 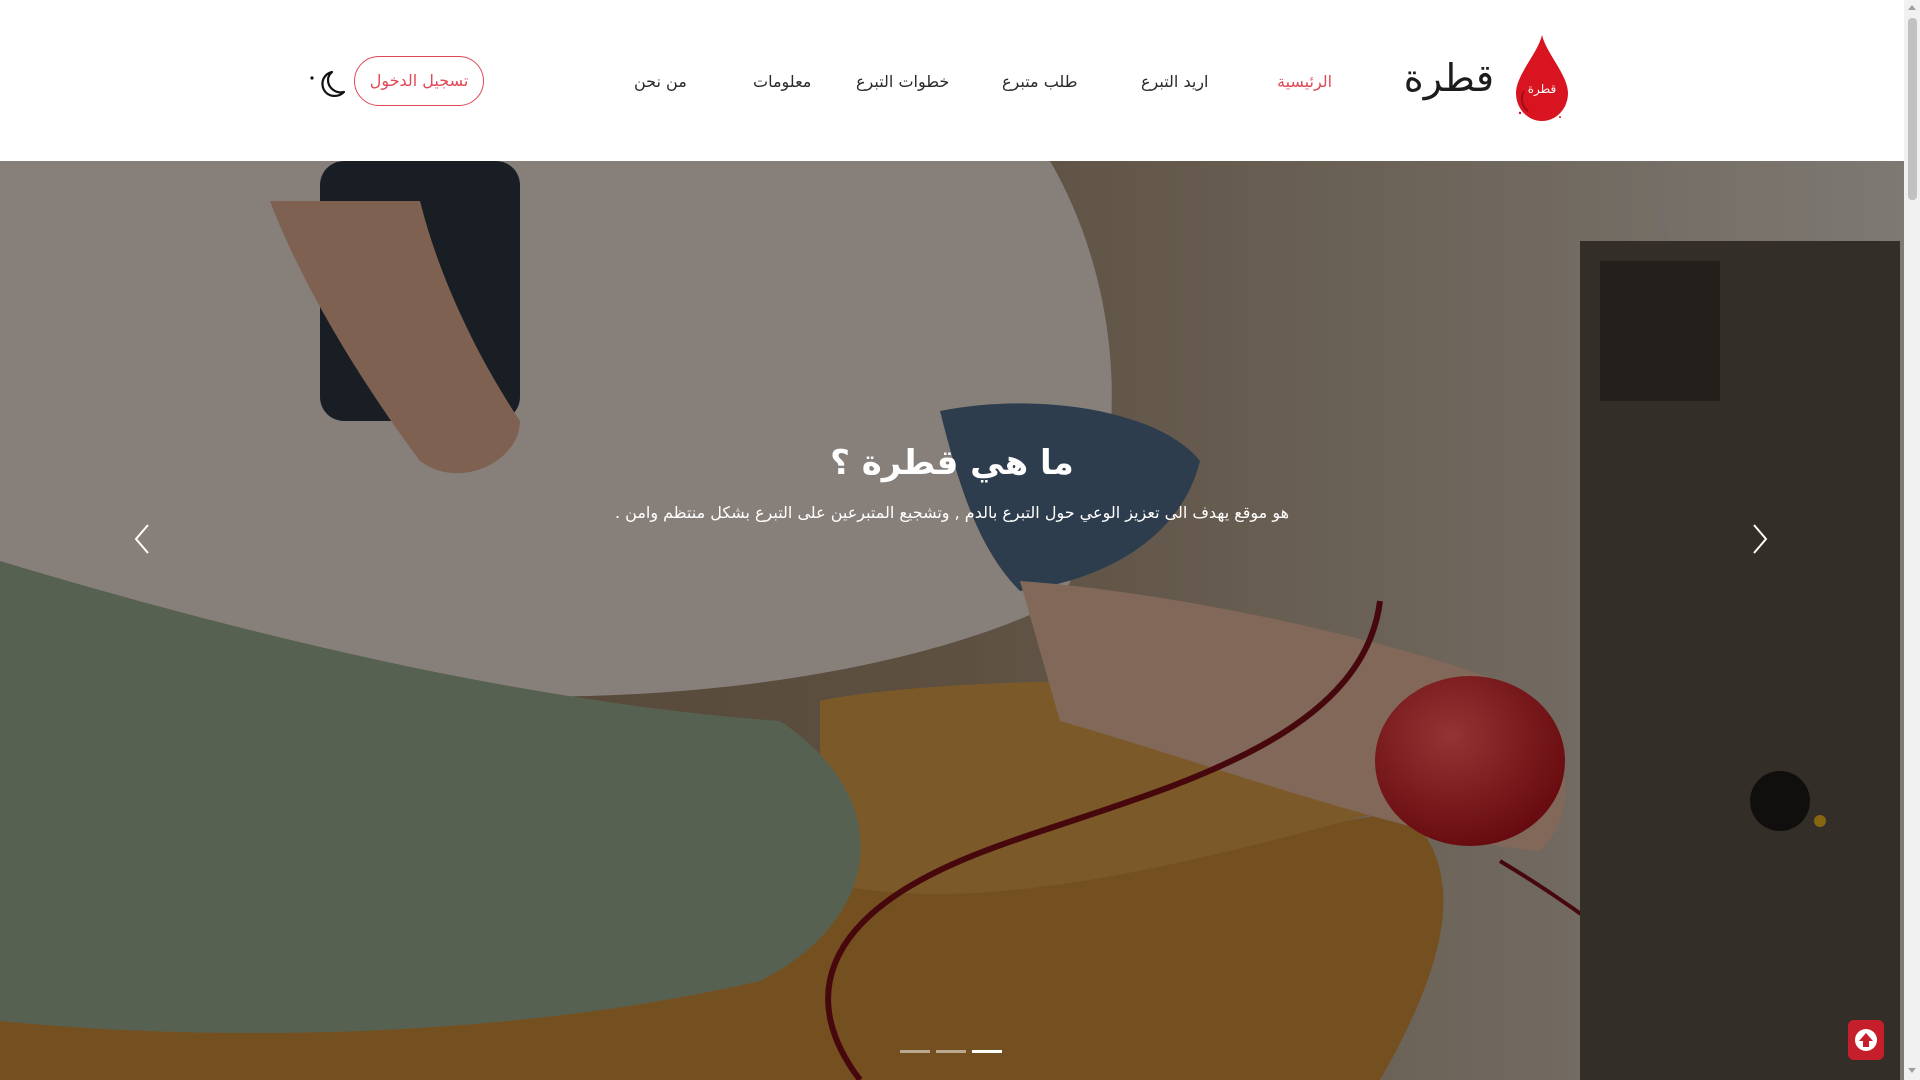 What do you see at coordinates (1174, 82) in the screenshot?
I see `nav-item-donate: اريد التبرع` at bounding box center [1174, 82].